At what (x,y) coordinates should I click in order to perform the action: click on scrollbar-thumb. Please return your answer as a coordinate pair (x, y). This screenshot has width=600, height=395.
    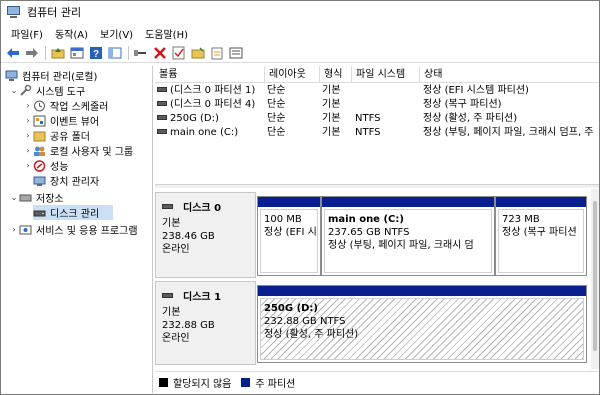
    Looking at the image, I should click on (595, 276).